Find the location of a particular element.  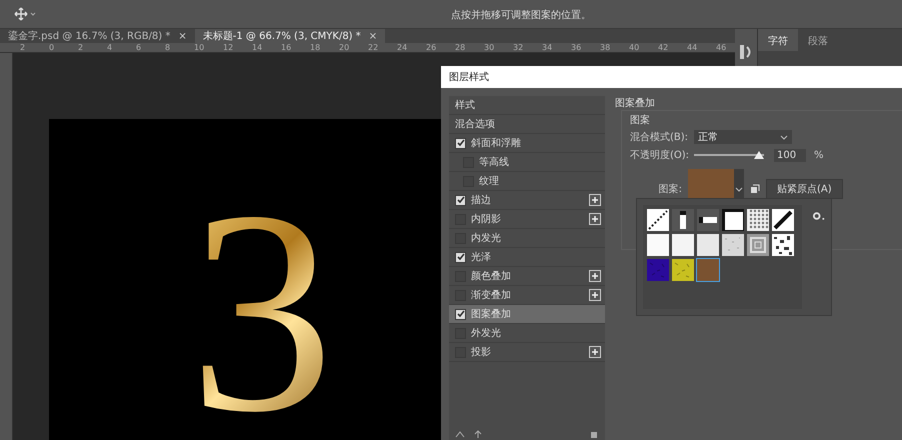

style-name: 等高线 is located at coordinates (494, 162).